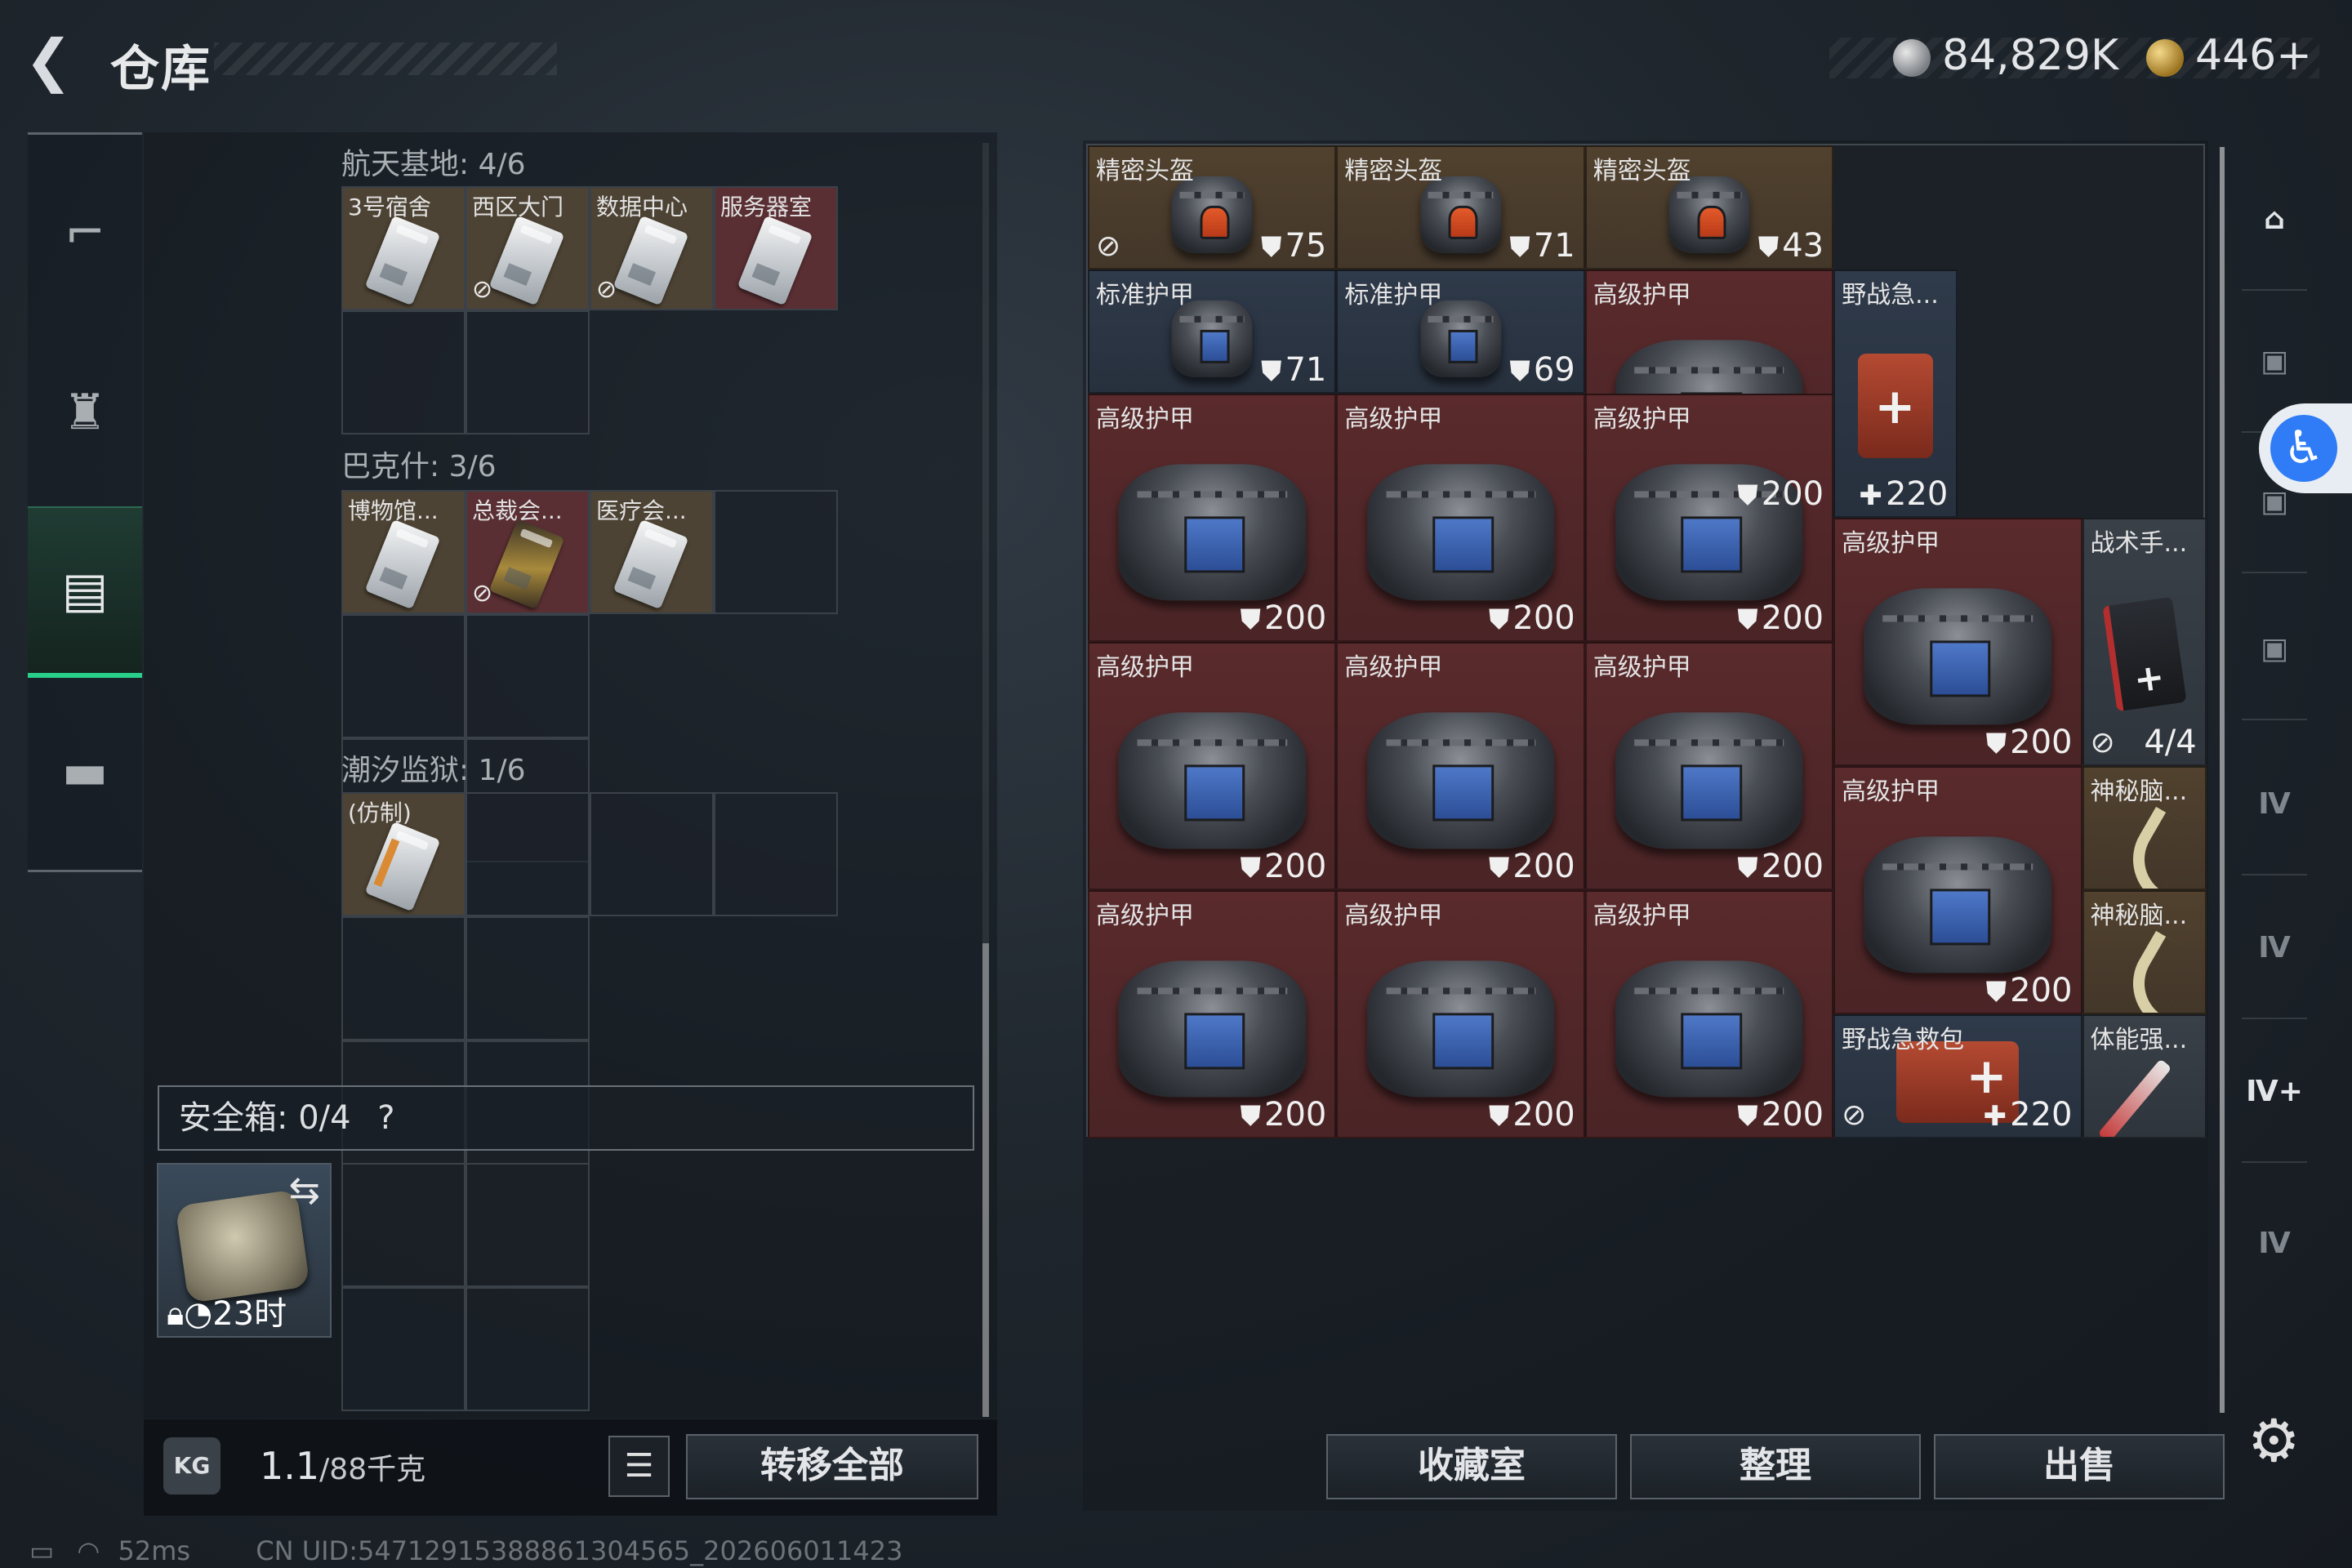 Image resolution: width=2352 pixels, height=1568 pixels. Describe the element at coordinates (1709, 207) in the screenshot. I see `stash-item: 精密头盔 ⛊ 43` at that location.